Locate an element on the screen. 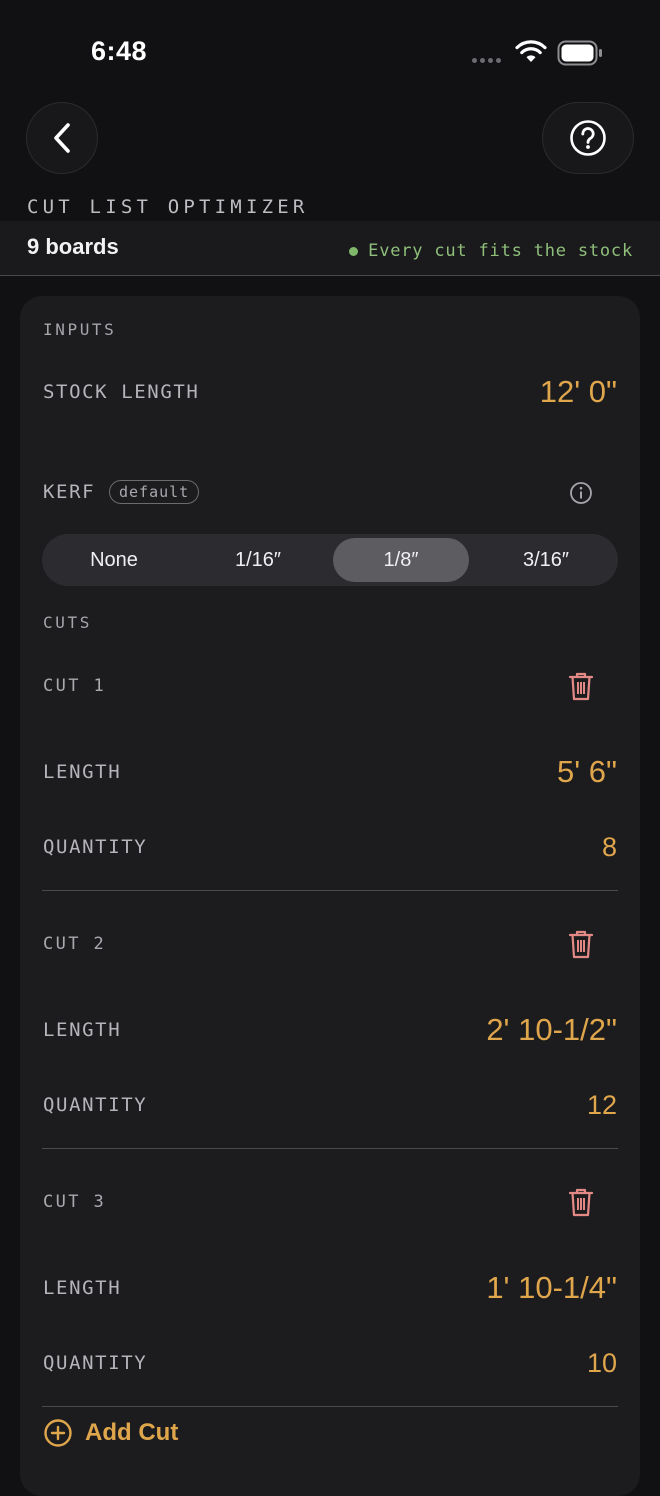 The height and width of the screenshot is (1496, 660). cut-2-label: CUT 2 is located at coordinates (75, 944).